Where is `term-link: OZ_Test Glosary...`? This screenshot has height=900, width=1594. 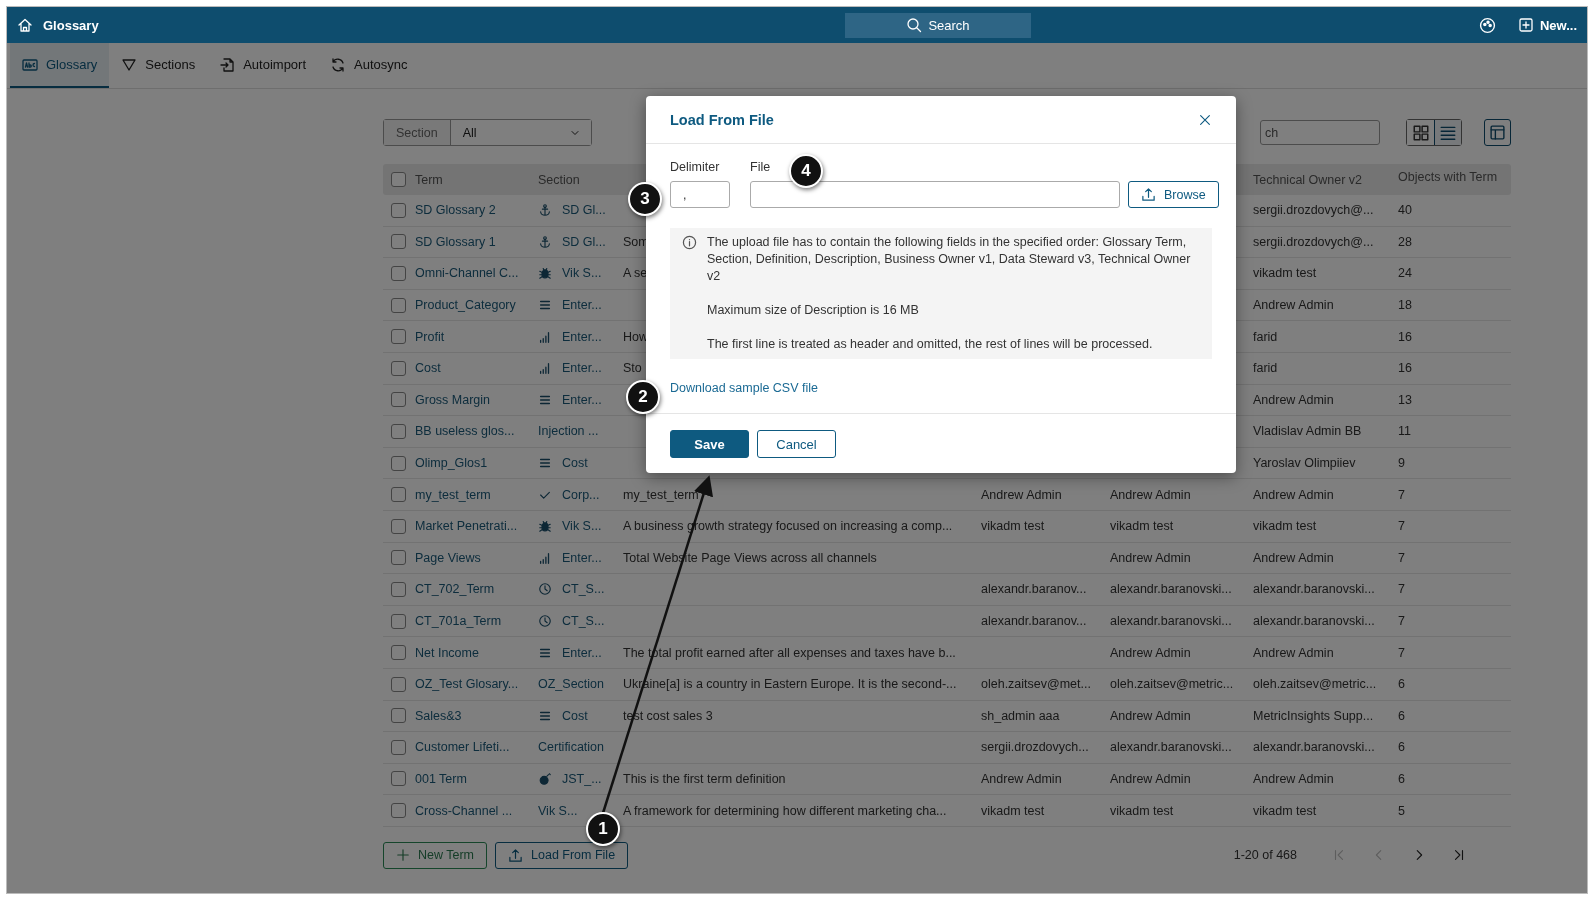
term-link: OZ_Test Glosary... is located at coordinates (476, 684).